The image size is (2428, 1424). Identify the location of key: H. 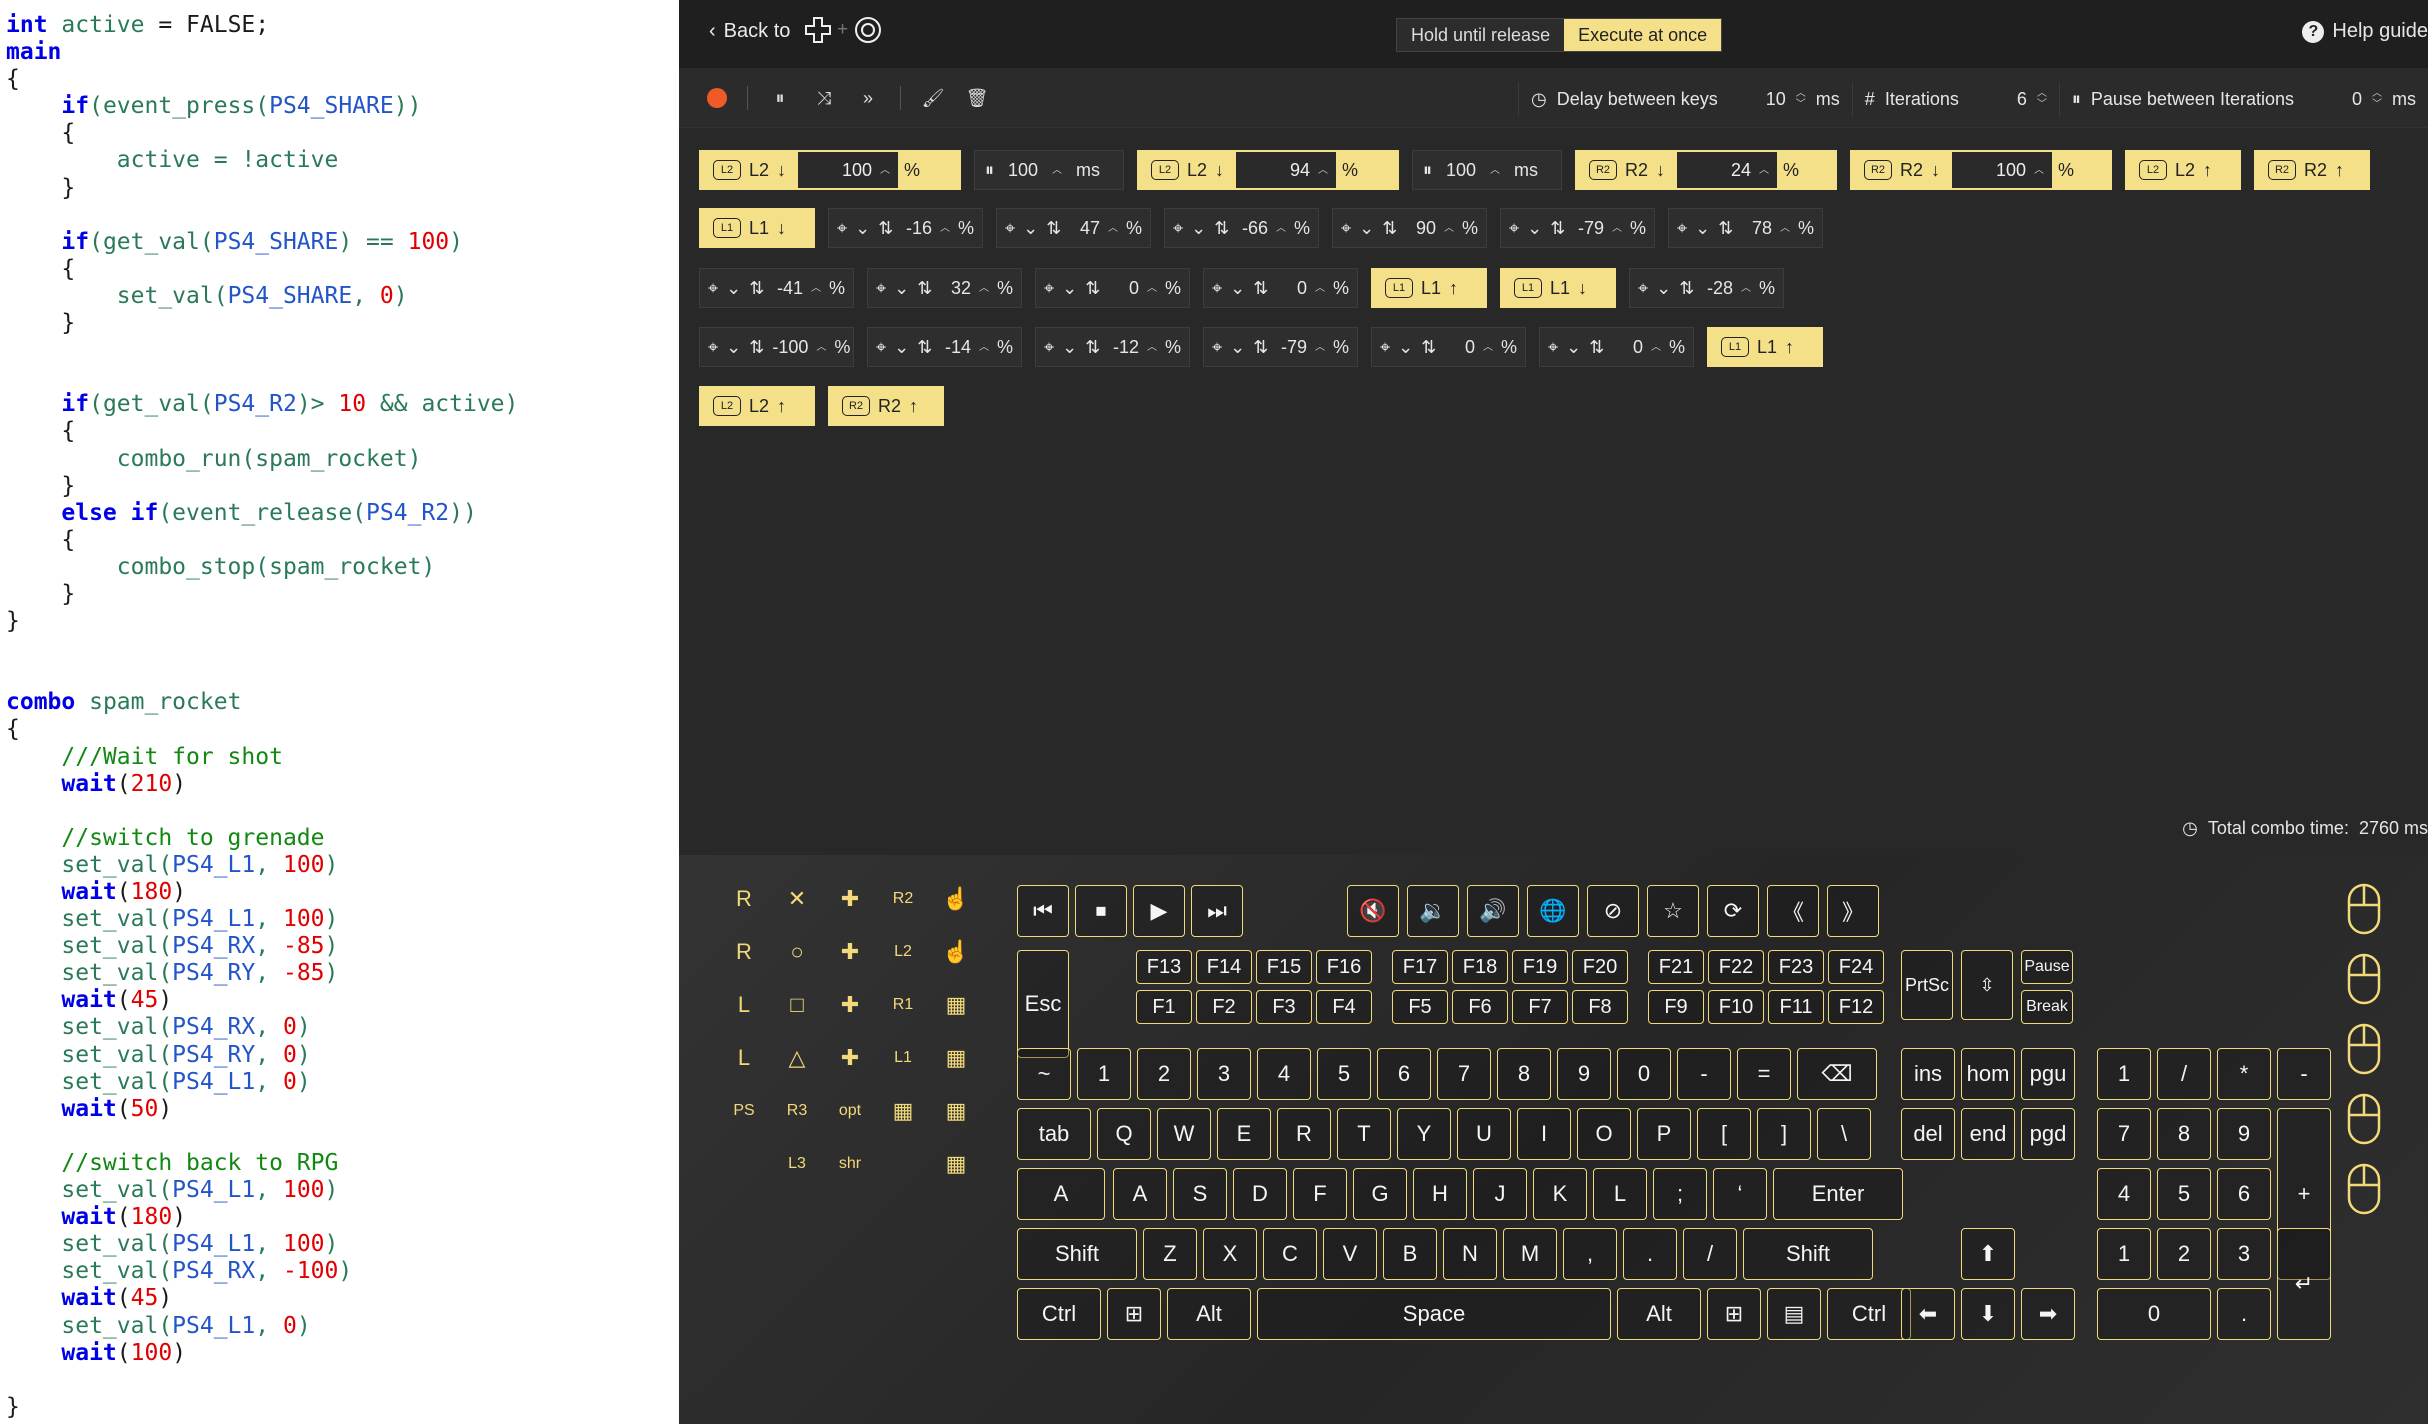
(1440, 1194).